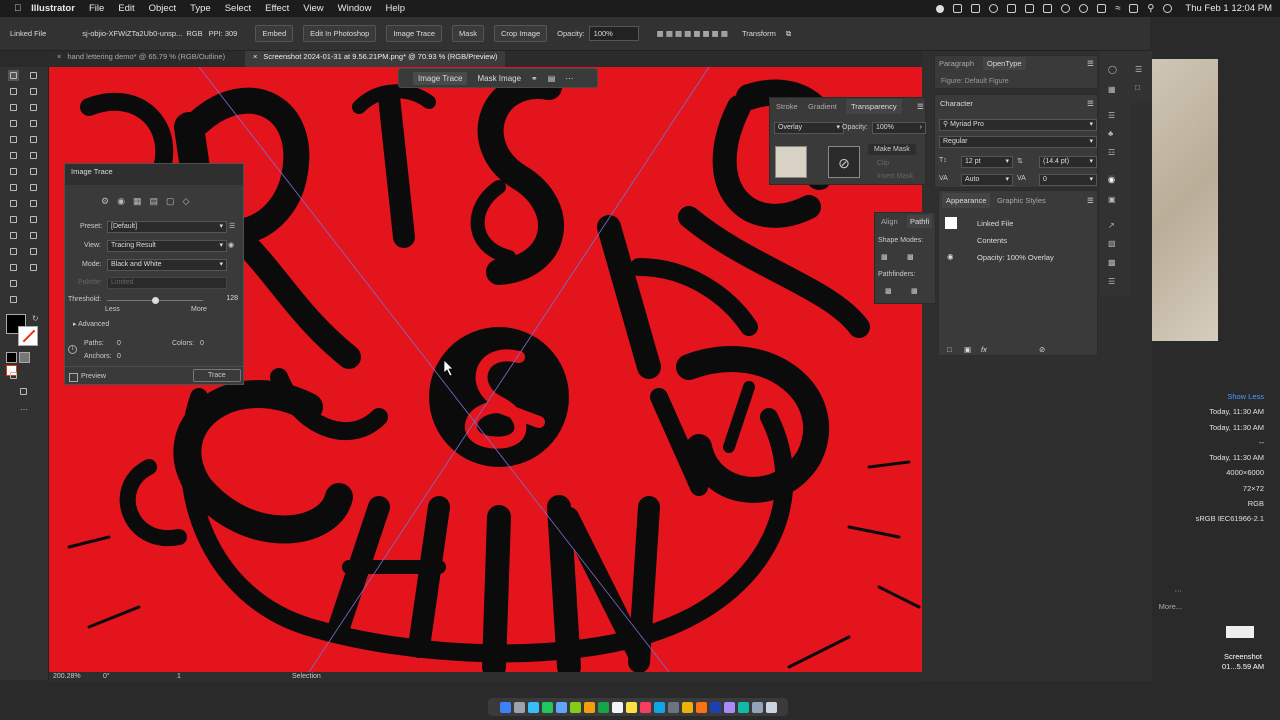 The image size is (1280, 720). I want to click on low-color-icon: ▦, so click(141, 201).